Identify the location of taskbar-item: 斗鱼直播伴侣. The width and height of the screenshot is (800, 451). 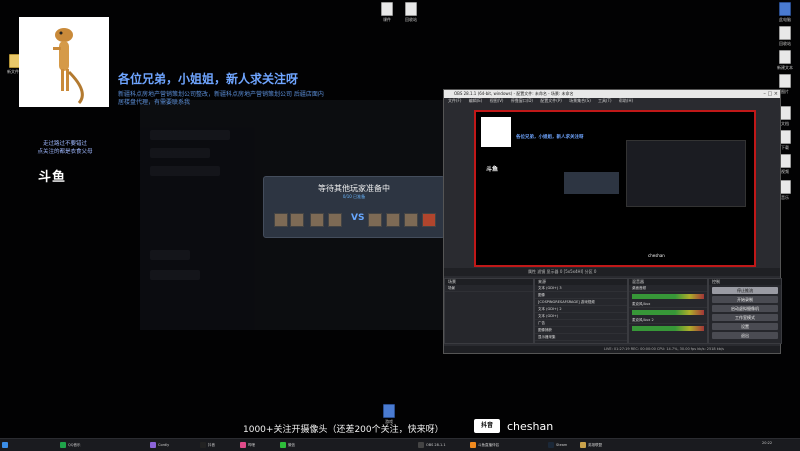
(484, 445).